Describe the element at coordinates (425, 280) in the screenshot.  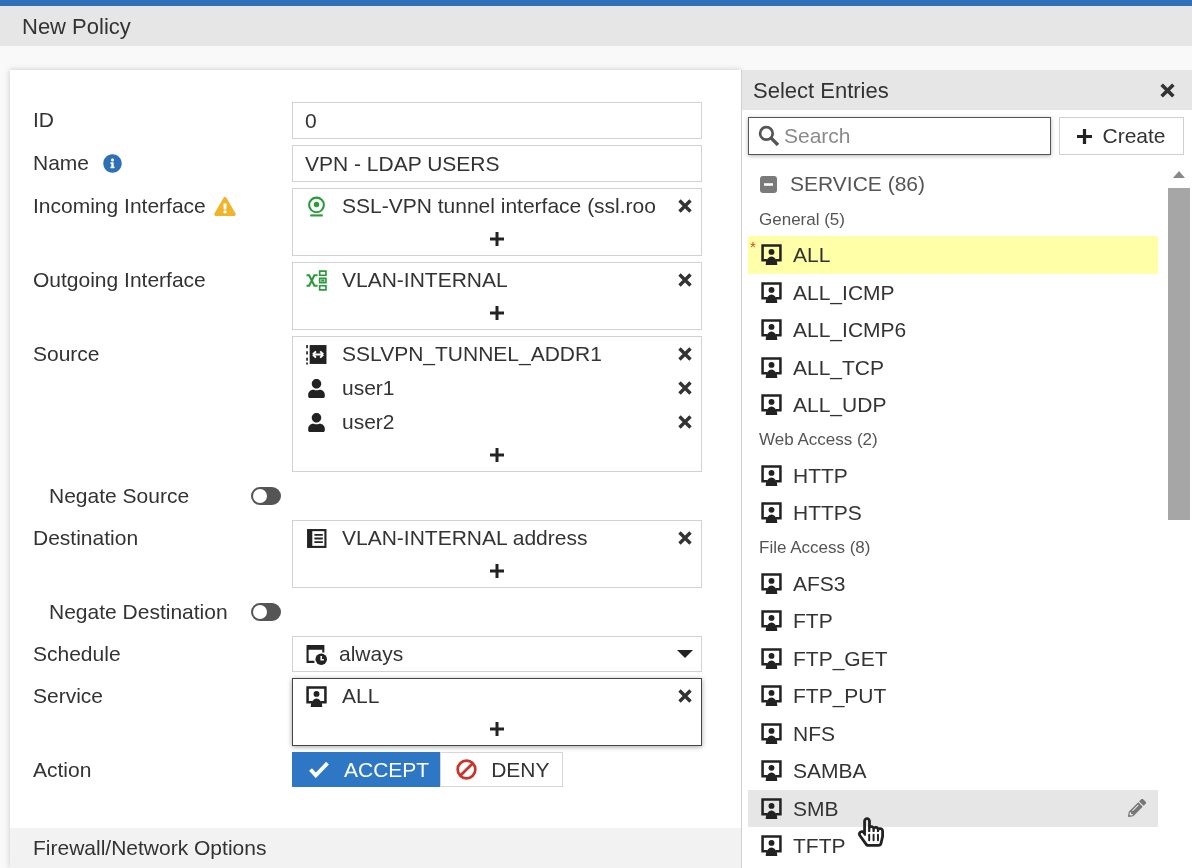
I see `entry-label: VLAN-INTERNAL` at that location.